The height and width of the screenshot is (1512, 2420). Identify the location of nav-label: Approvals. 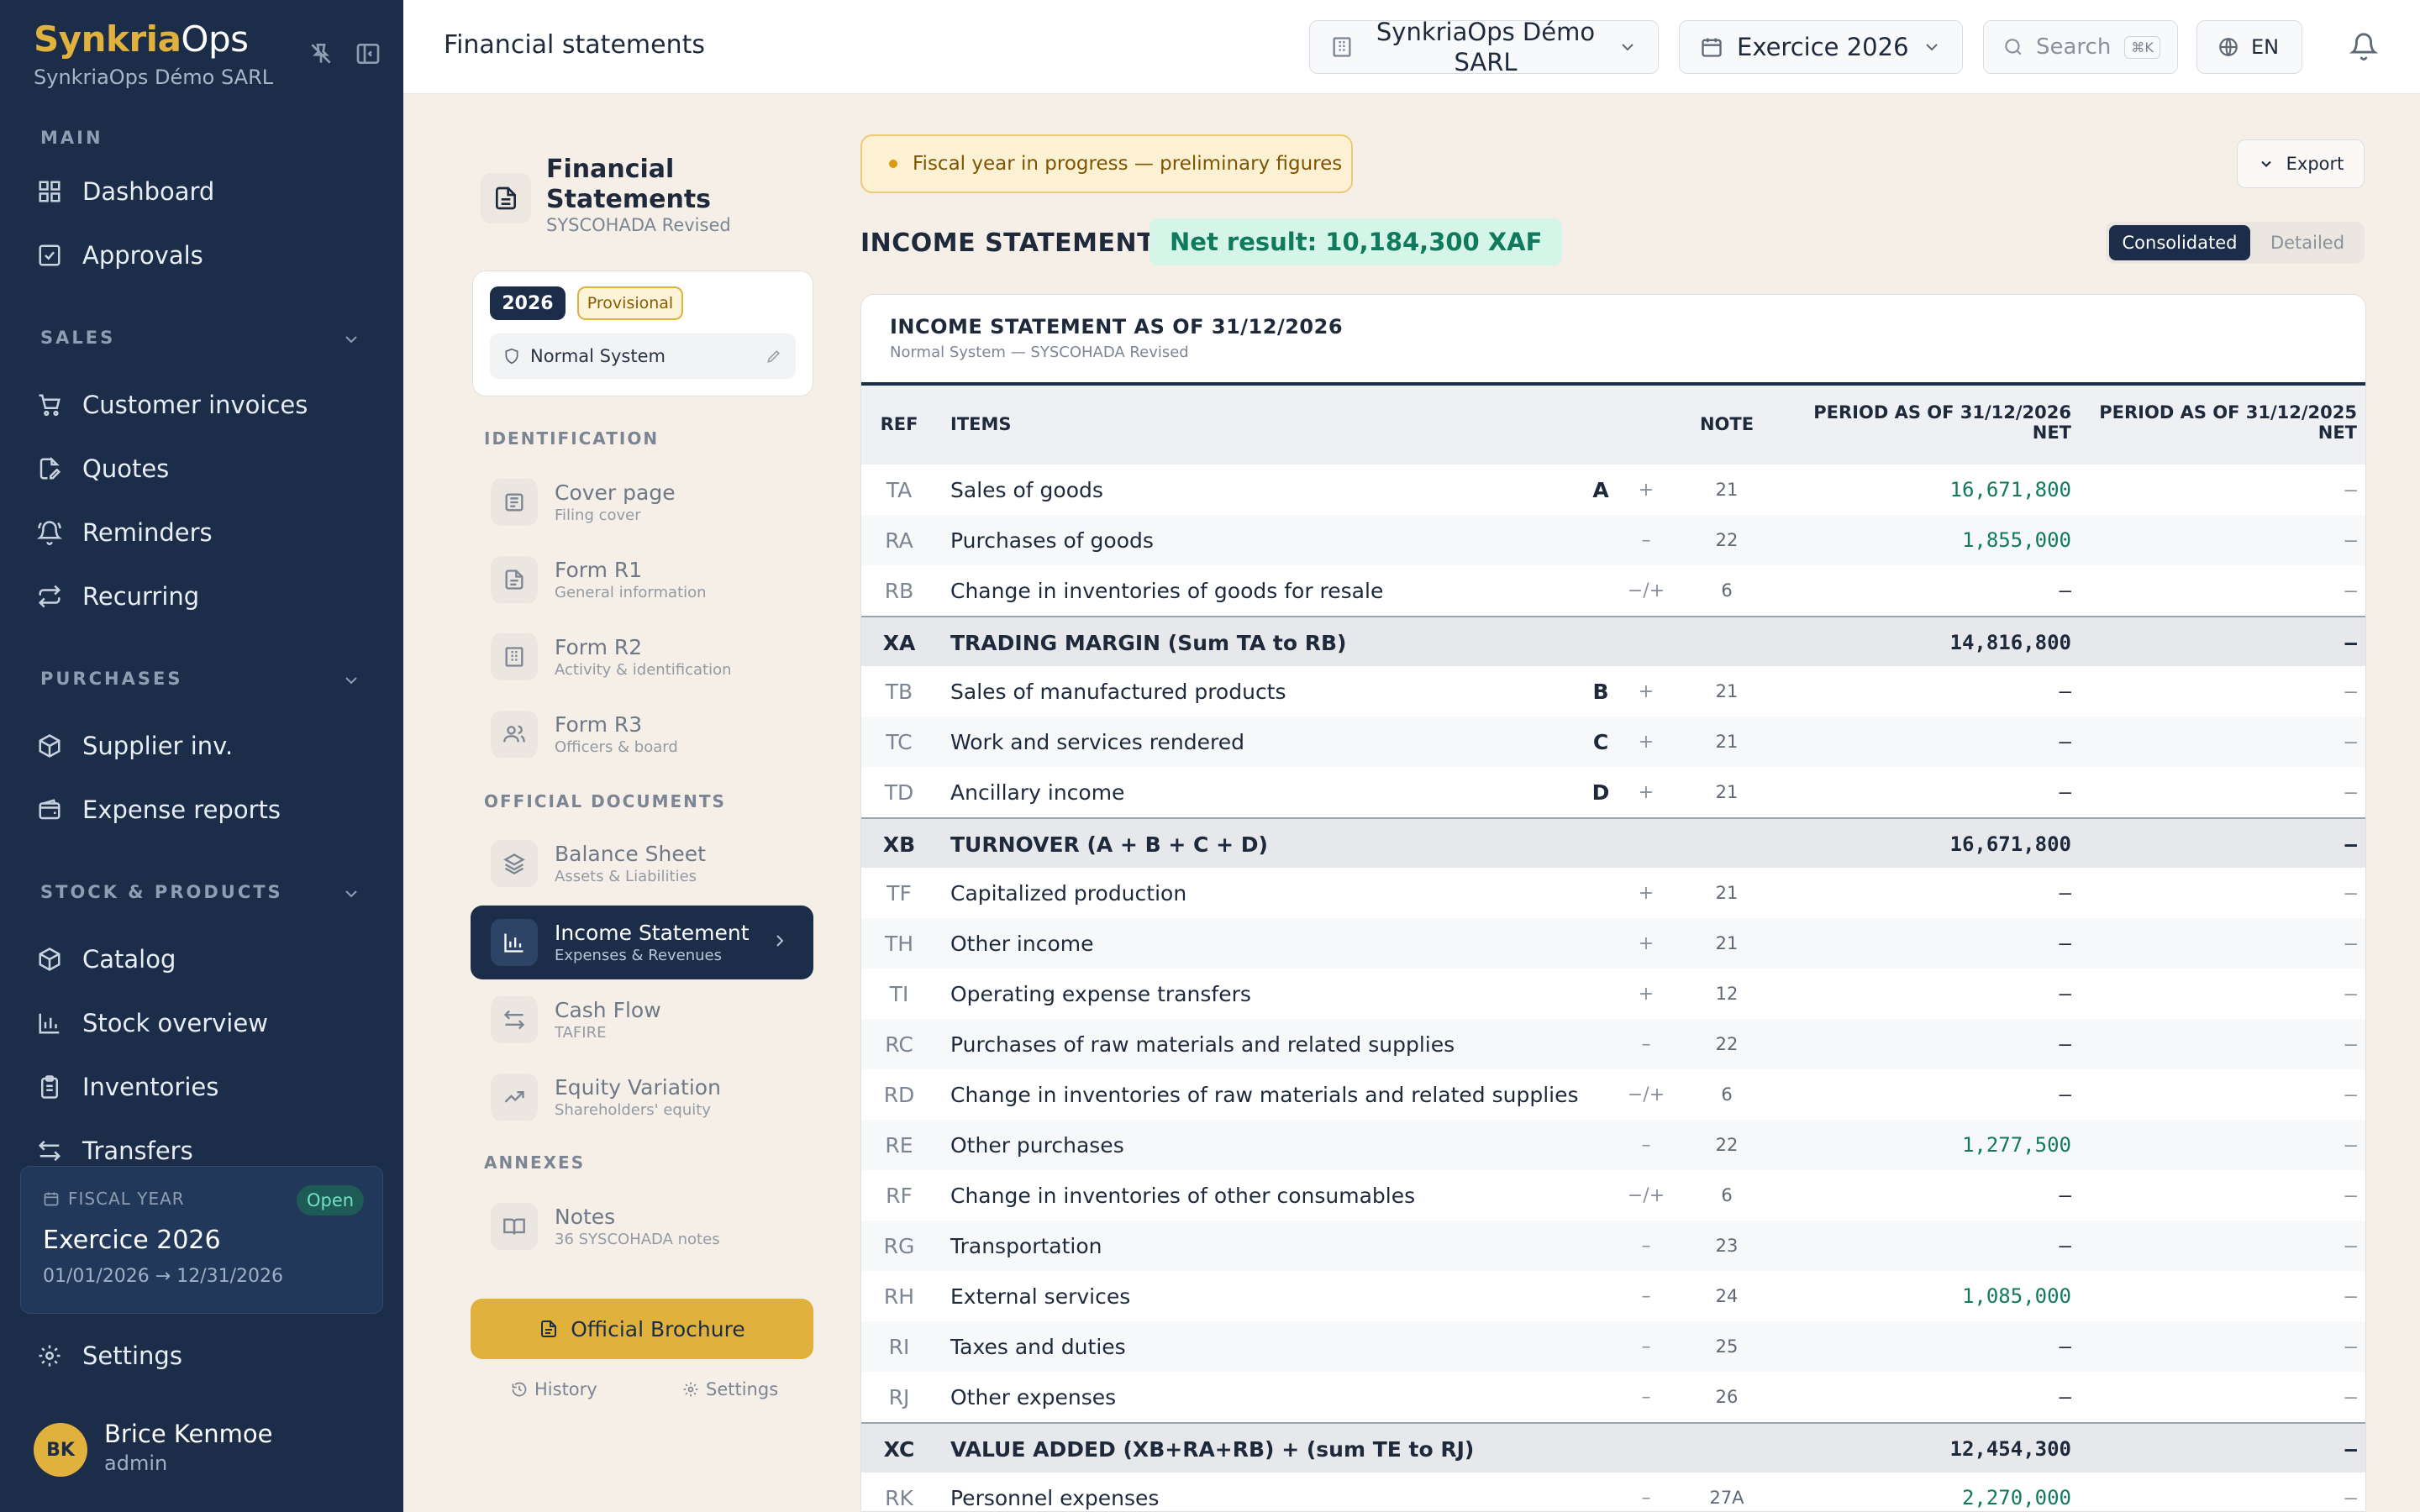
(142, 255).